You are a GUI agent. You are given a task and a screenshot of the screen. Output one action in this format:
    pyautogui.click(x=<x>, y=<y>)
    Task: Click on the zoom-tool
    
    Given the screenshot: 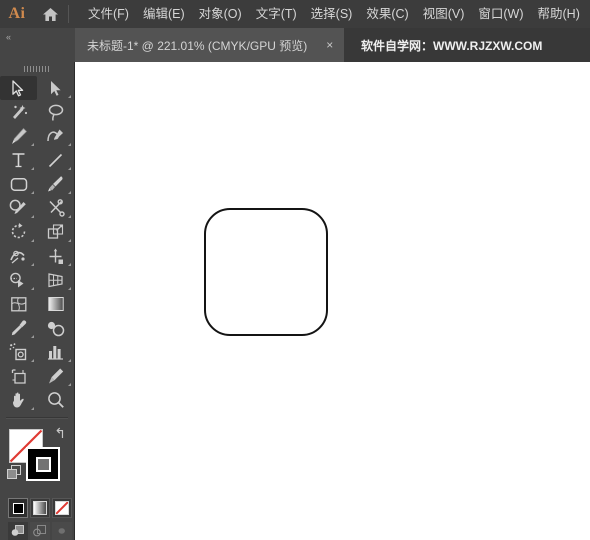 What is the action you would take?
    pyautogui.click(x=55, y=400)
    